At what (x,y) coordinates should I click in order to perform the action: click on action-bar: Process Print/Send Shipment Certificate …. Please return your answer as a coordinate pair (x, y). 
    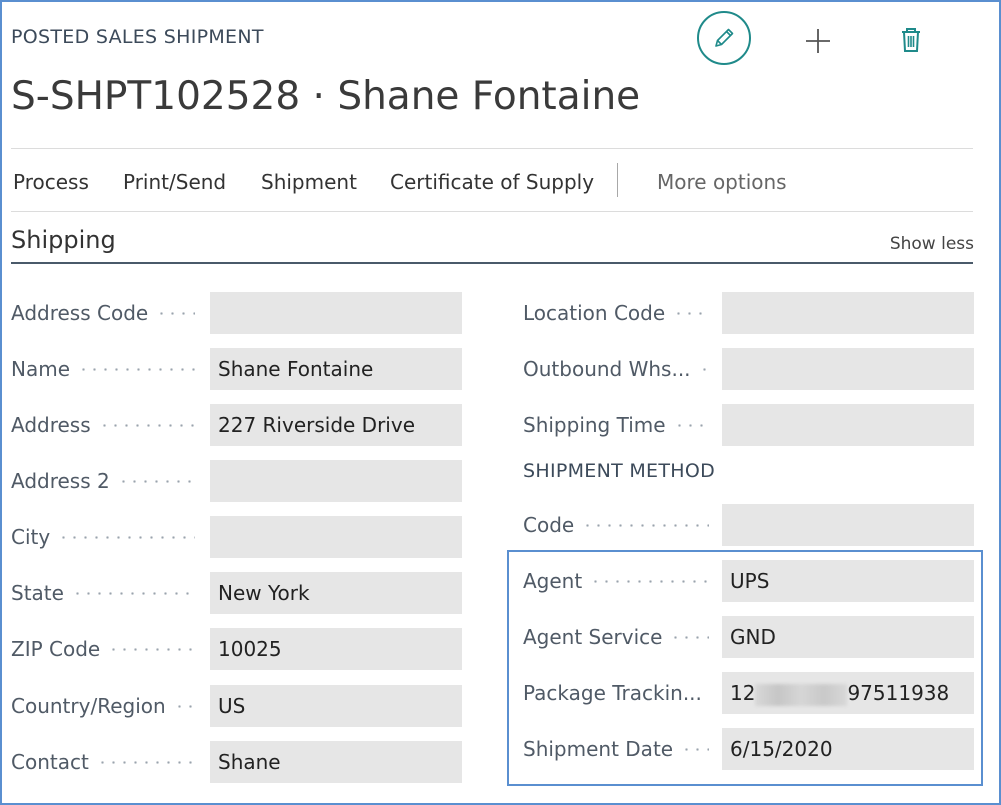
    Looking at the image, I should click on (492, 180).